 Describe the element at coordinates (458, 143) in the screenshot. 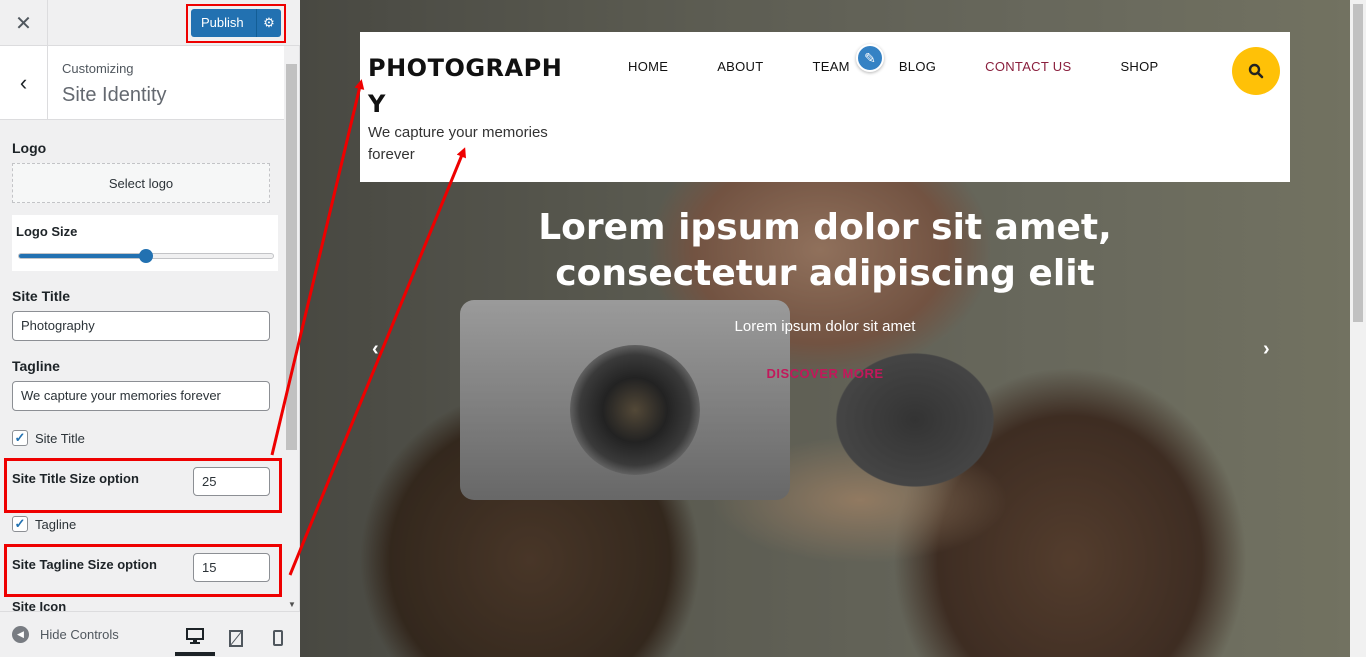

I see `site-tagline: We capture your memories forever` at that location.